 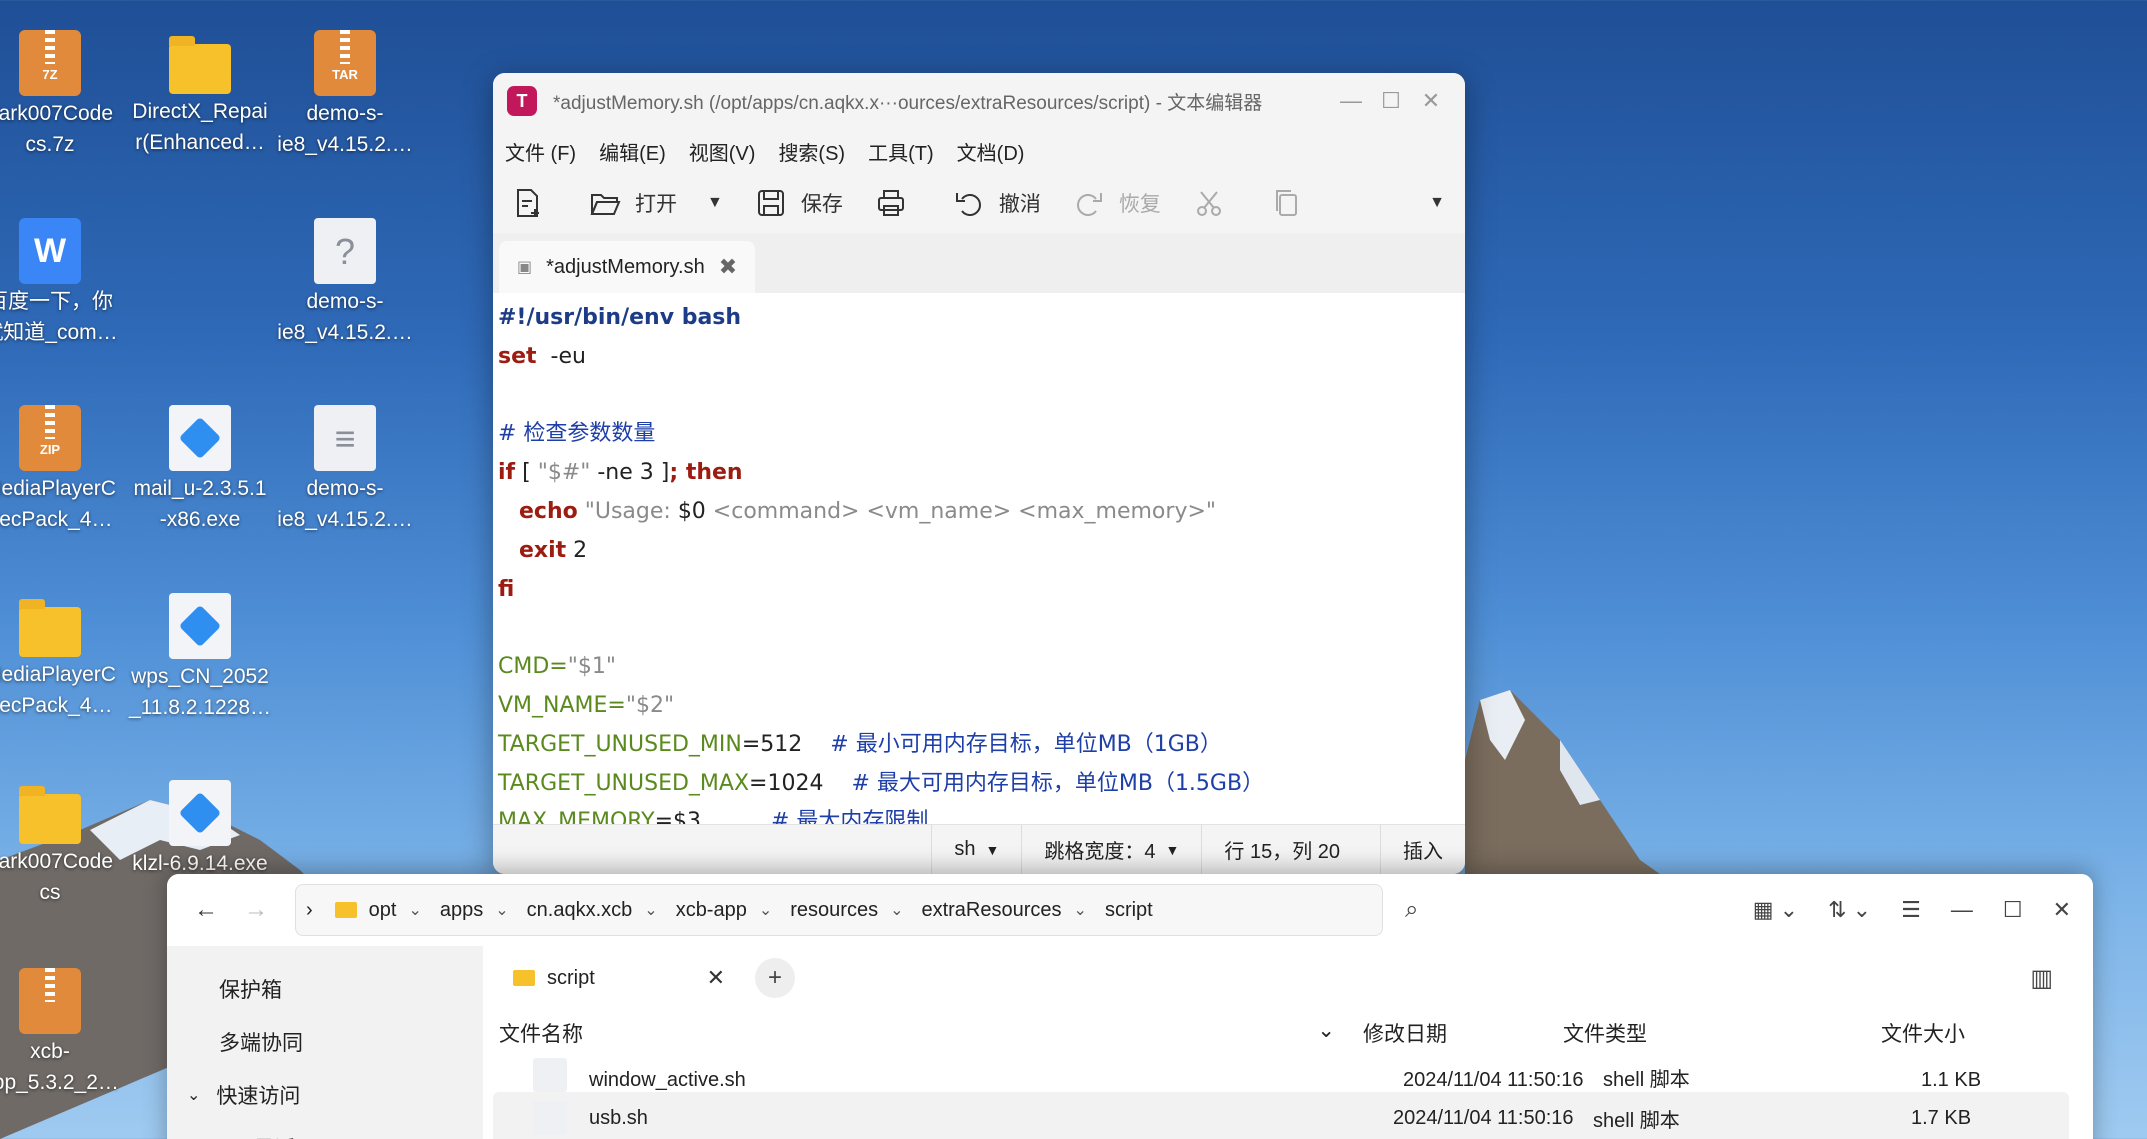 I want to click on icon-view-icon: ▦ ⌄, so click(x=1775, y=910).